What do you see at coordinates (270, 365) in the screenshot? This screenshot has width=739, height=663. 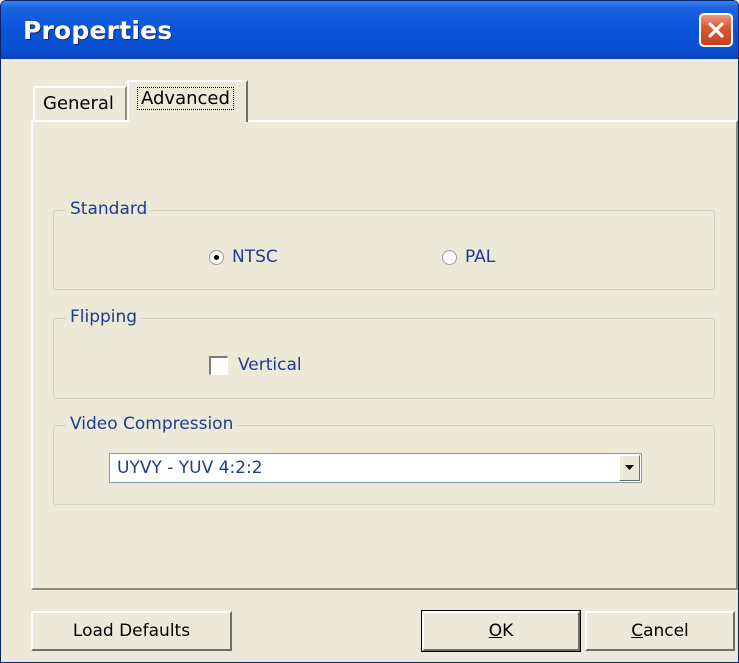 I see `vertical-label: Vertical` at bounding box center [270, 365].